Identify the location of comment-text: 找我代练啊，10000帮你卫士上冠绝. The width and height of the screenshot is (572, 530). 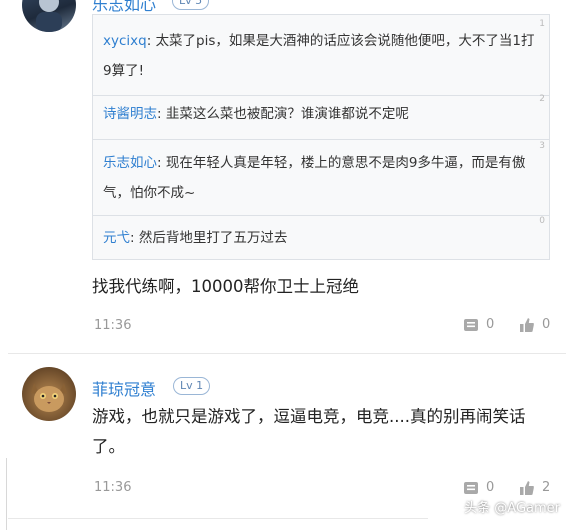
(225, 286).